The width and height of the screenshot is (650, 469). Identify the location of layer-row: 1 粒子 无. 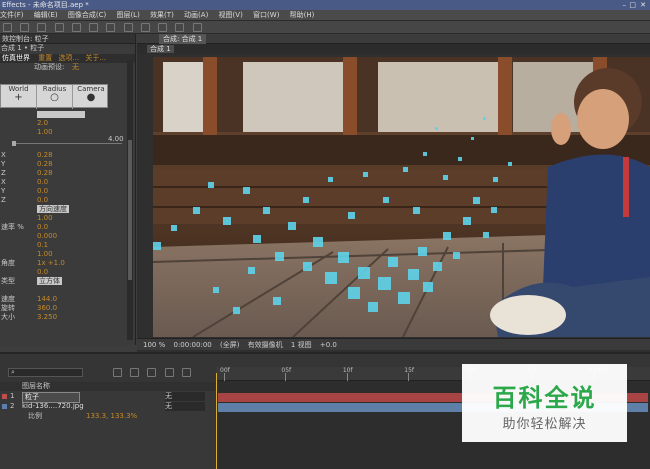
(107, 397).